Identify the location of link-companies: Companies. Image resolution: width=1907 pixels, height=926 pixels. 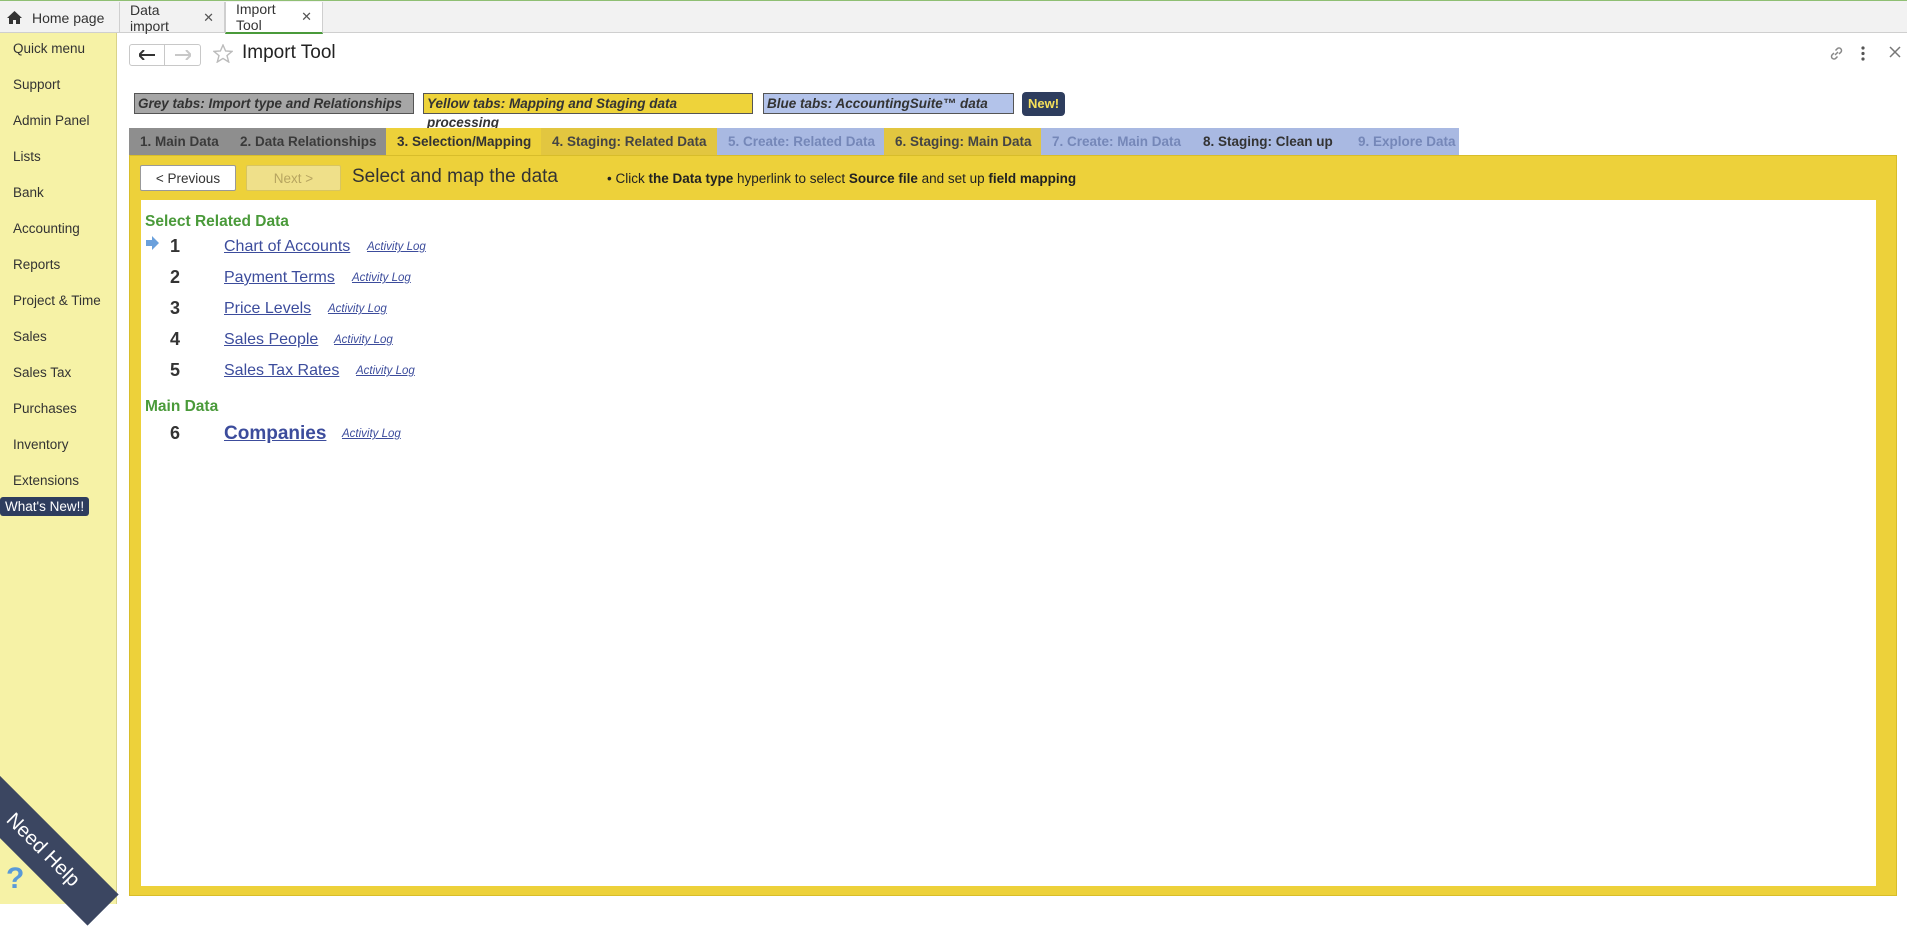
(275, 434).